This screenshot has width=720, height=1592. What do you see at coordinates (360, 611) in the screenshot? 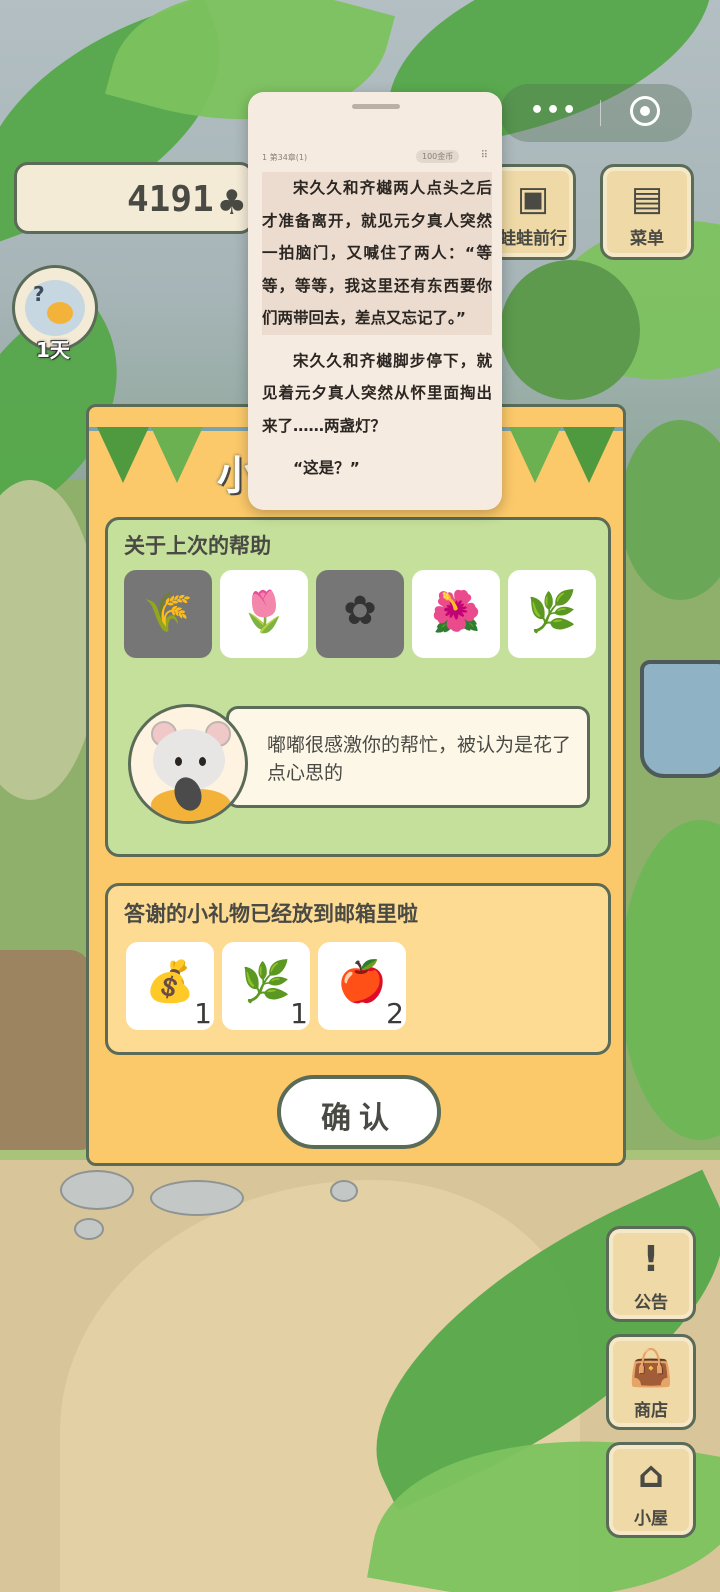
I see `clover-flower-icon: ✿` at bounding box center [360, 611].